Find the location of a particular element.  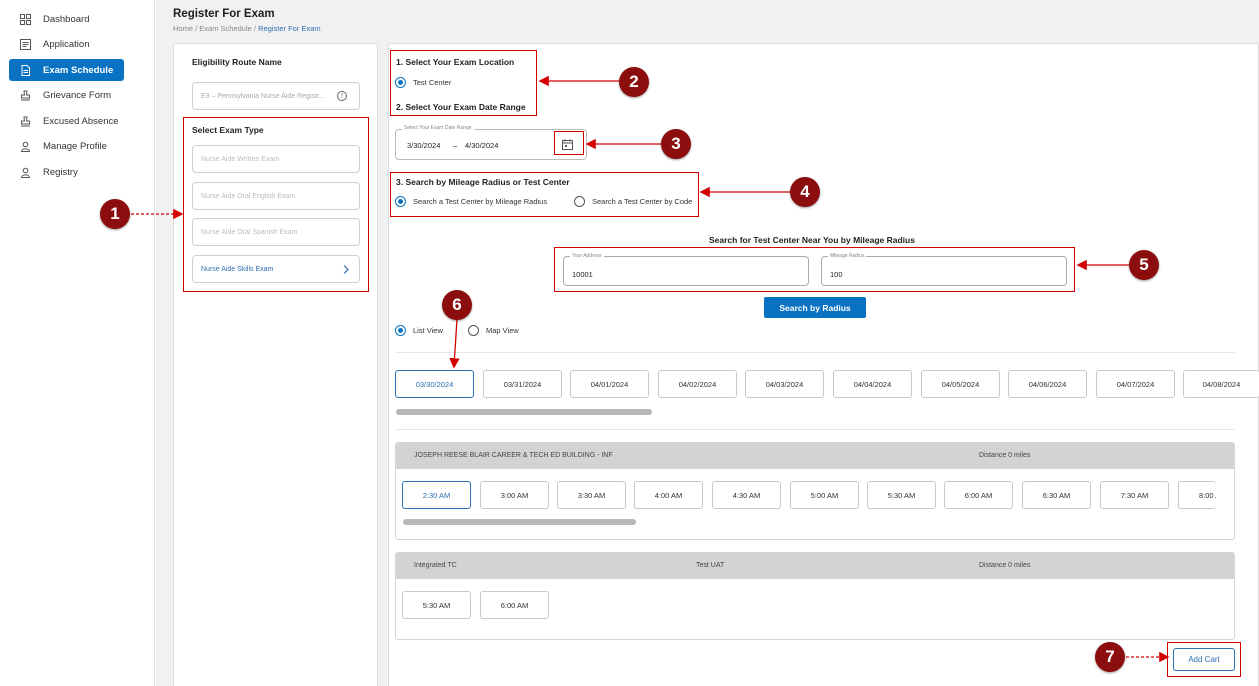

date-chip: 03/31/2024 is located at coordinates (522, 384).